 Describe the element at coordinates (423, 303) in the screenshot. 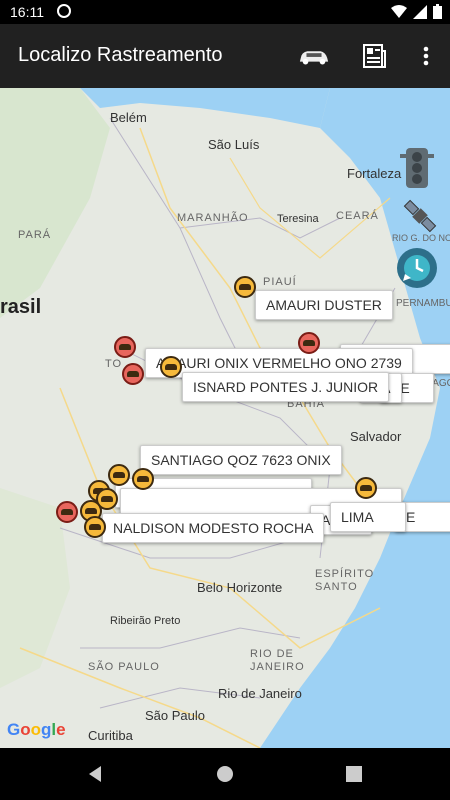

I see `state-label: PERNAMBUCO` at that location.